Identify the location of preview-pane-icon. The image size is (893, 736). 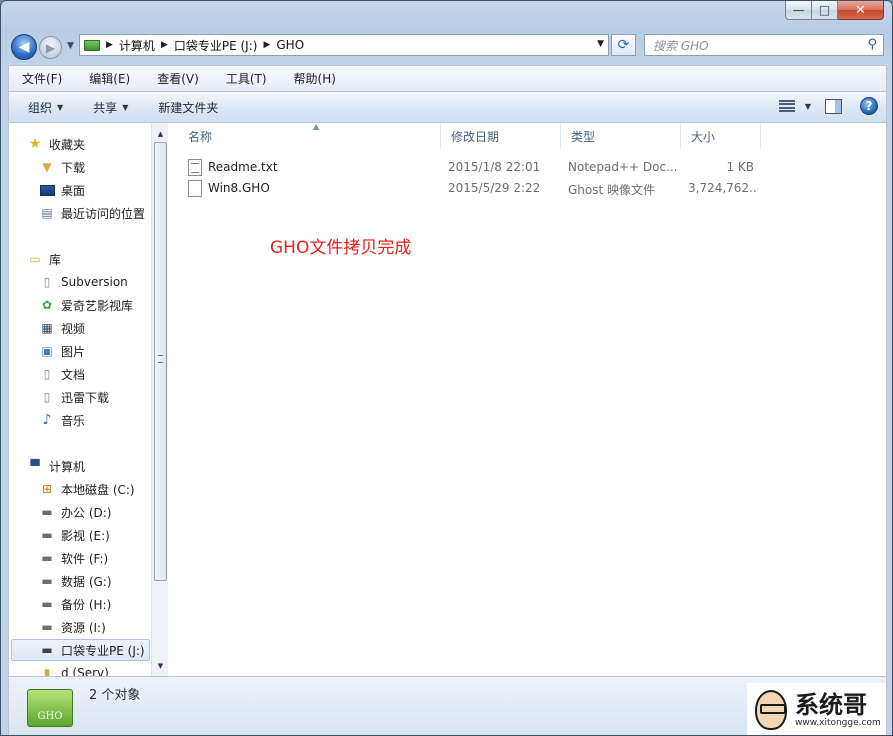
(833, 106).